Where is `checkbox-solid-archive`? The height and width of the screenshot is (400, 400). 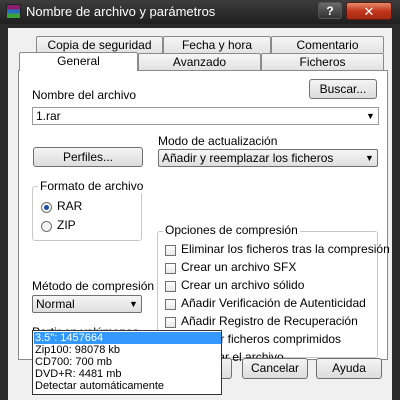 checkbox-solid-archive is located at coordinates (170, 286).